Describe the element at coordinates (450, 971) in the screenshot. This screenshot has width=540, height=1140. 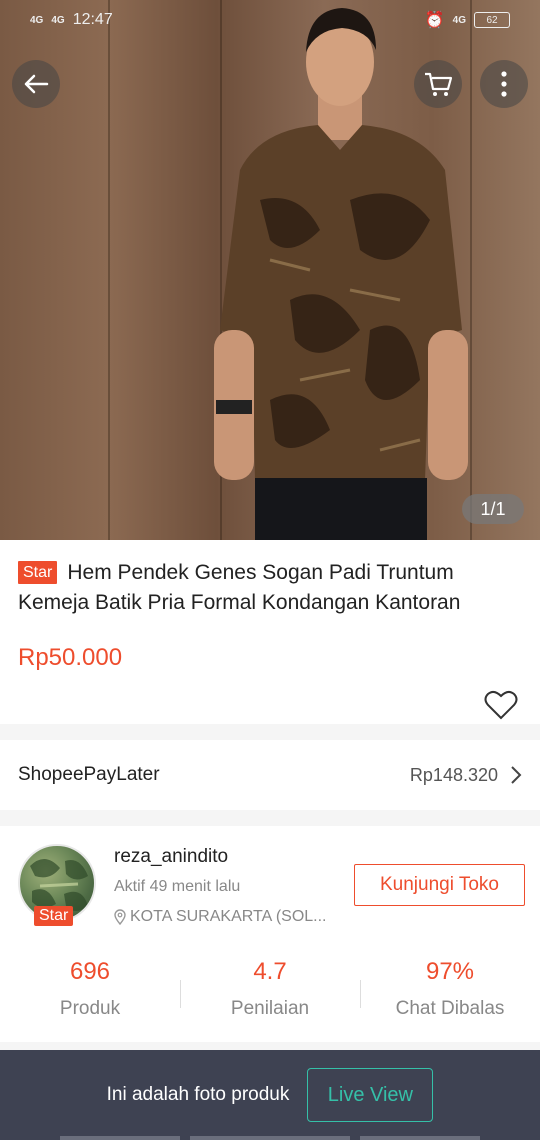
I see `stat-value: 97%` at that location.